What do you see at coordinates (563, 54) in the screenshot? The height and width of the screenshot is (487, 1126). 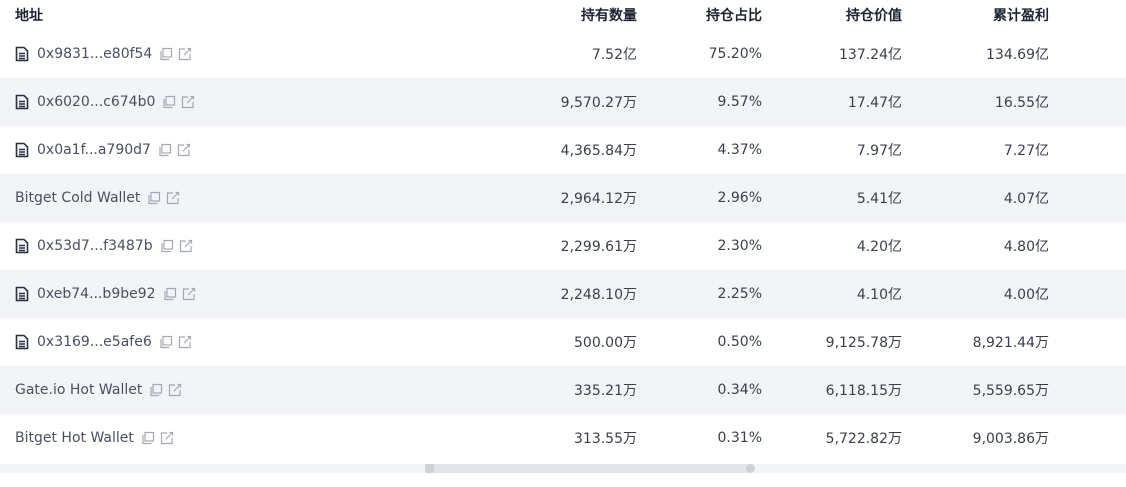 I see `table-row: 0x9831...e80f54 7.52亿 75.20% 137.24亿 134.69亿` at bounding box center [563, 54].